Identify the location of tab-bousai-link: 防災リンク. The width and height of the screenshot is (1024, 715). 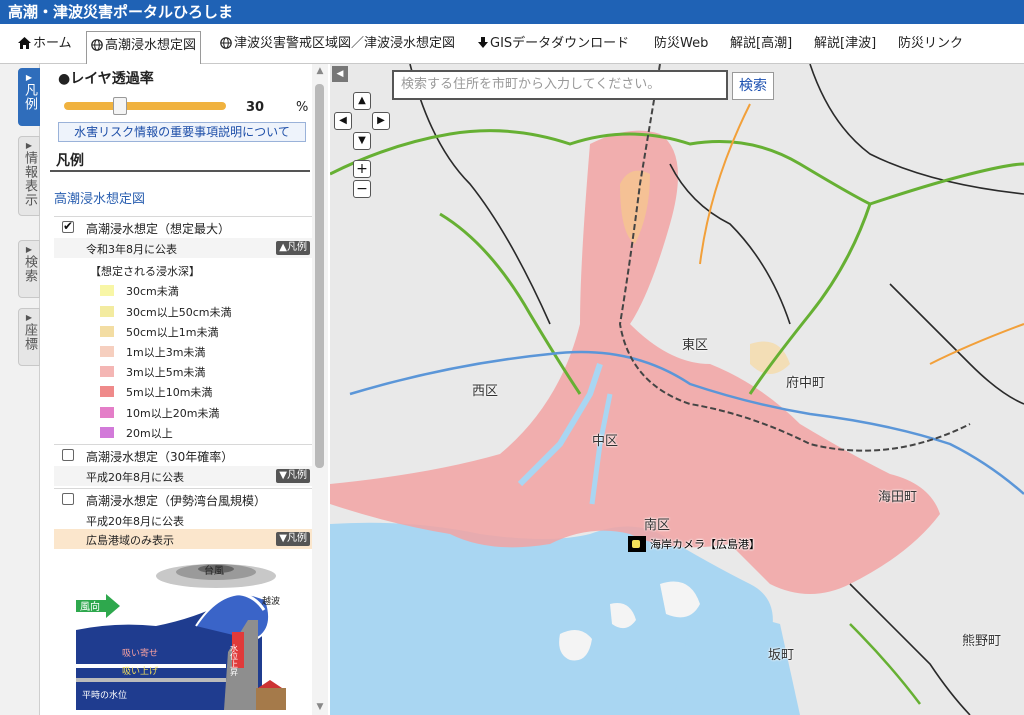
(930, 46).